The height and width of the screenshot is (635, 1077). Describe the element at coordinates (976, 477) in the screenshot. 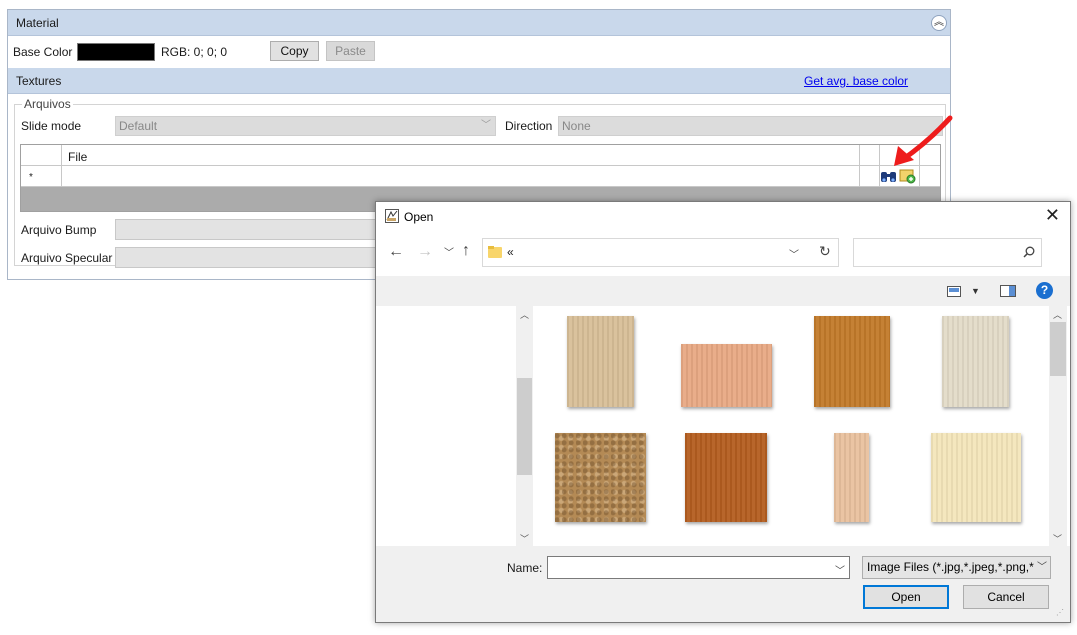

I see `texture-thumb-maple` at that location.